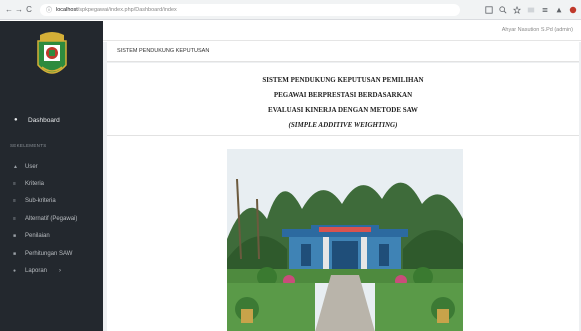 The width and height of the screenshot is (581, 331). Describe the element at coordinates (51, 183) in the screenshot. I see `sidebar-item-kriteria: ≡ Kriteria` at that location.